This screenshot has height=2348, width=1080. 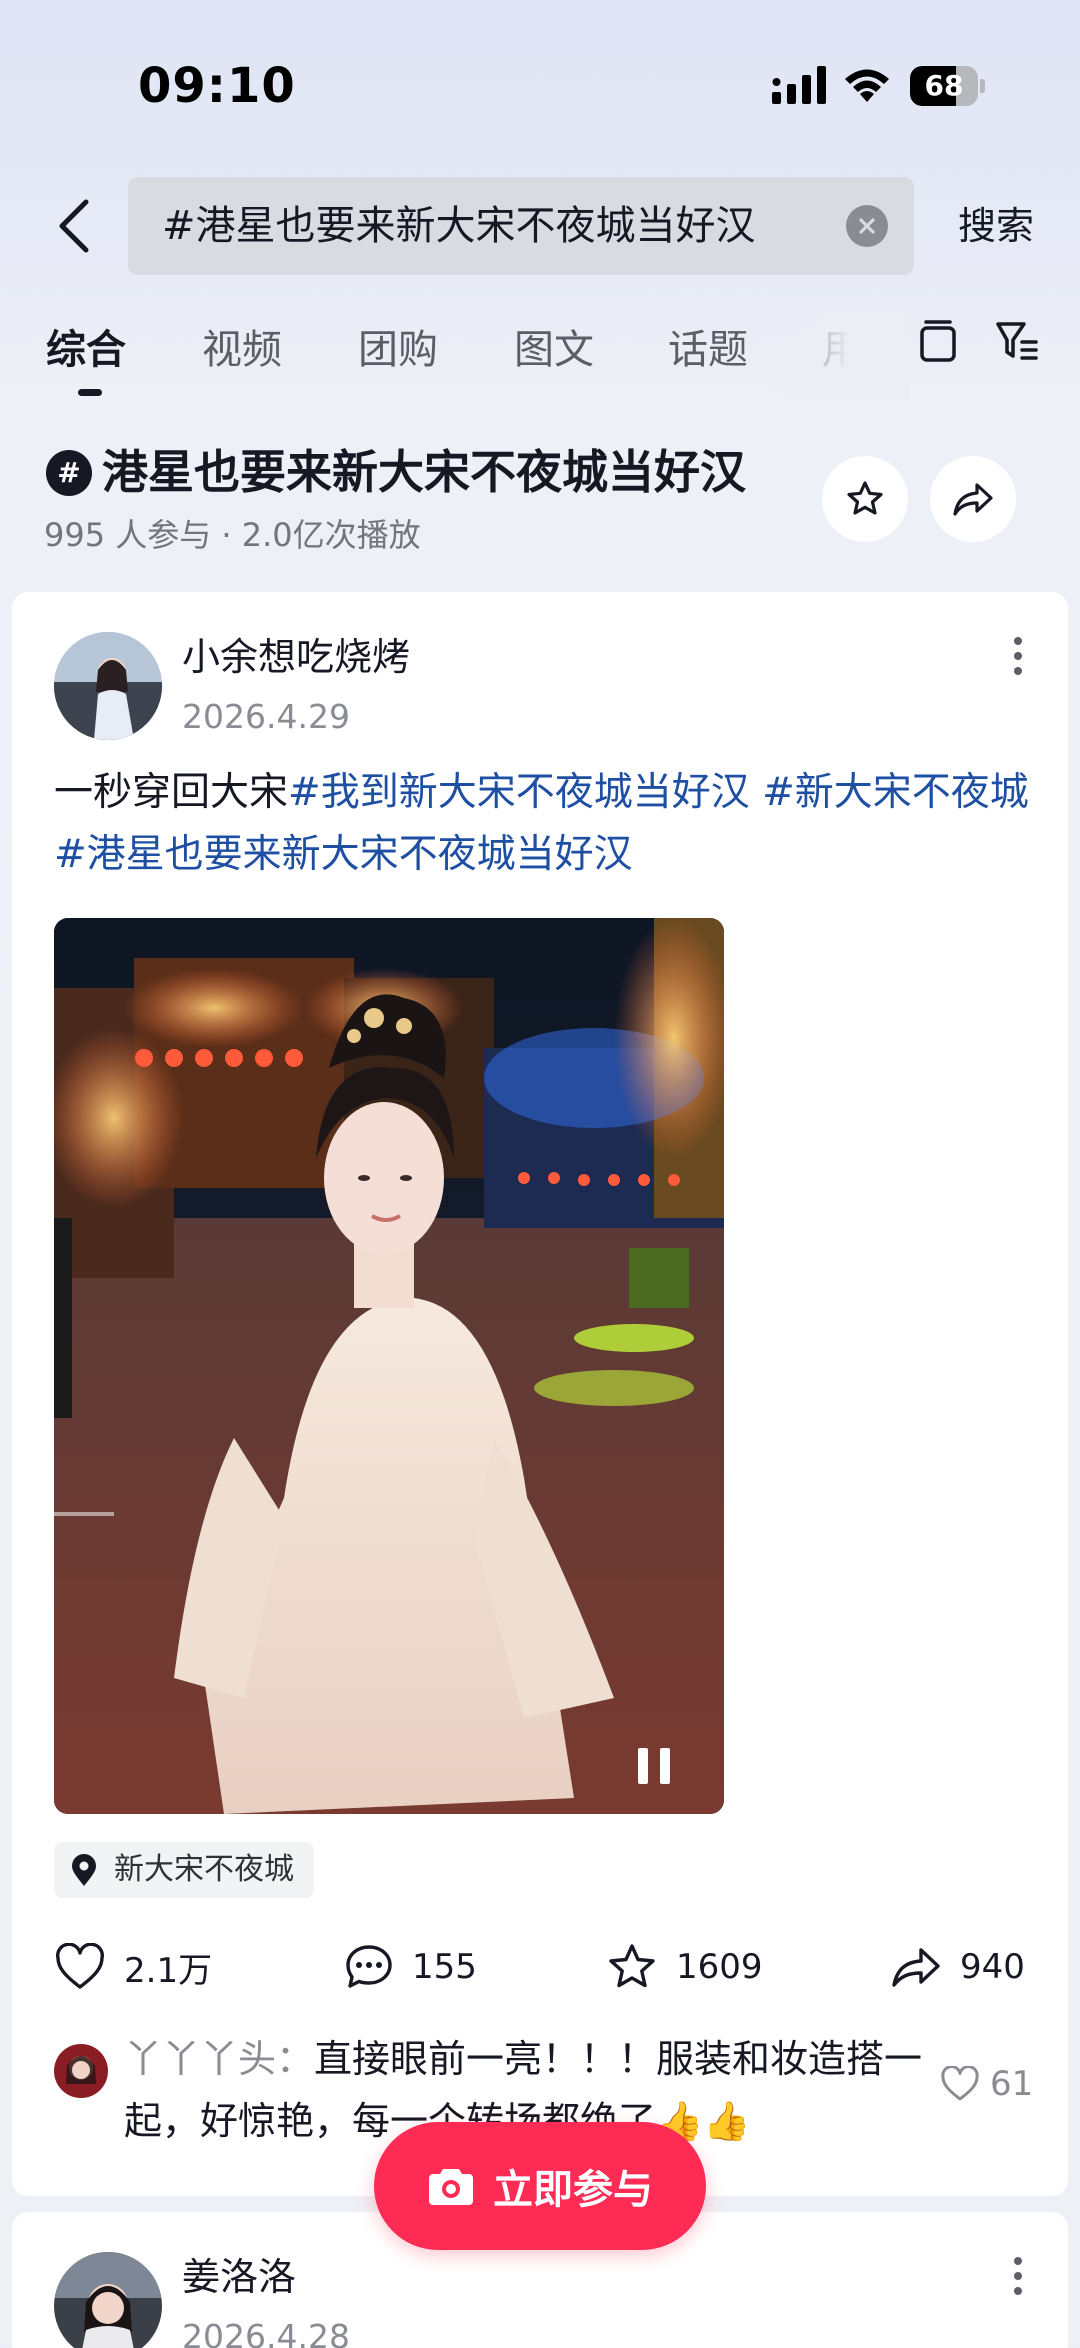 What do you see at coordinates (410, 1967) in the screenshot?
I see `comment-button: 155` at bounding box center [410, 1967].